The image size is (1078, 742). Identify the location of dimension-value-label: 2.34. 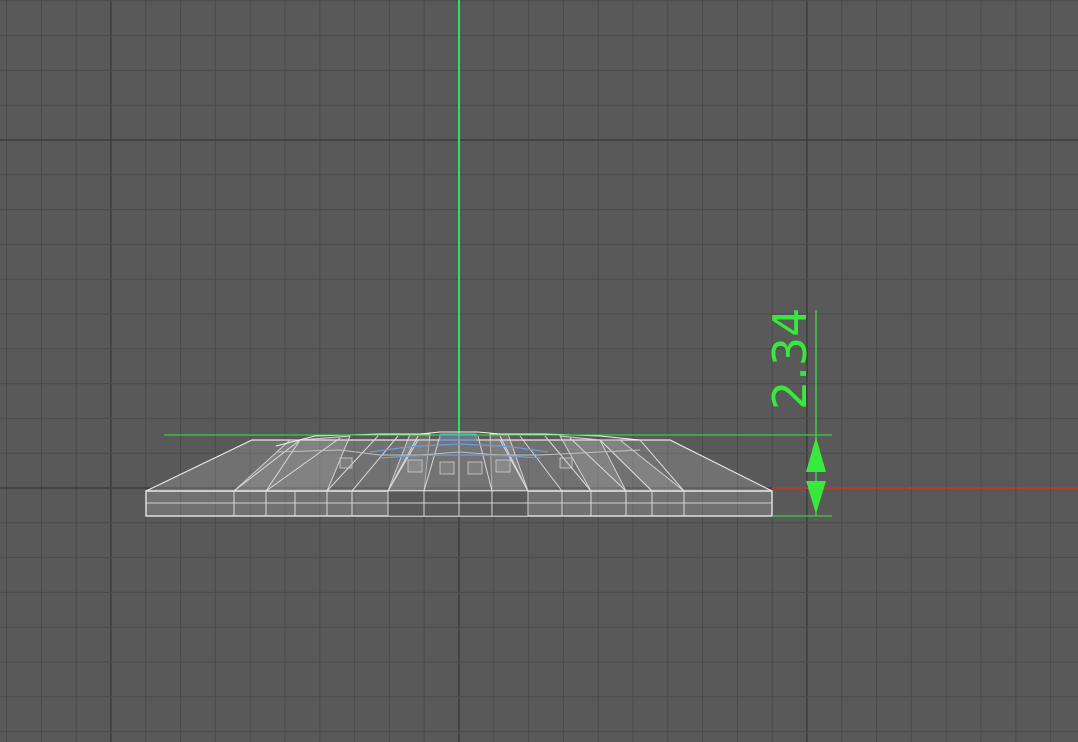
(790, 359).